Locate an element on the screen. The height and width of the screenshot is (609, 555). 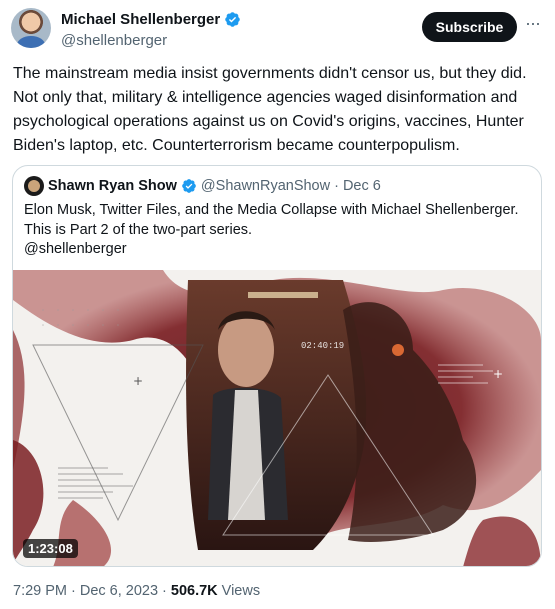
author-avatar is located at coordinates (31, 28).